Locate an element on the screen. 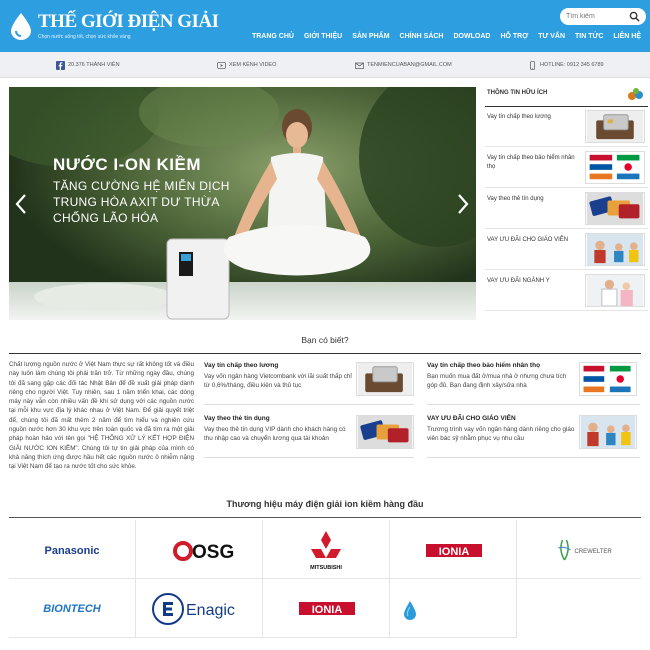 This screenshot has width=650, height=650. nav-policy: CHÍNH SÁCH is located at coordinates (422, 37).